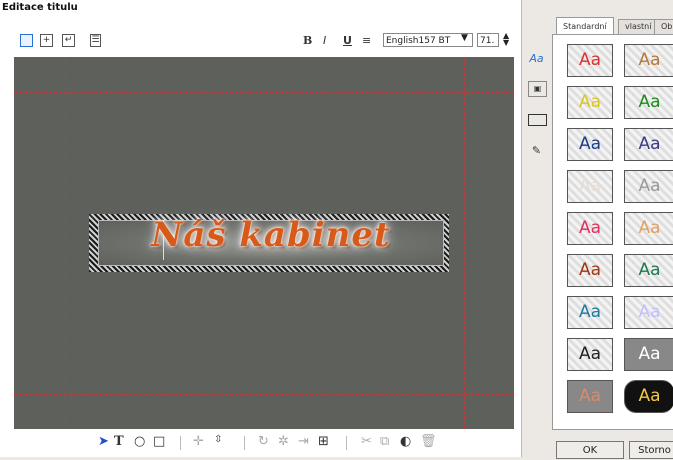 Image resolution: width=673 pixels, height=460 pixels. What do you see at coordinates (428, 40) in the screenshot?
I see `font-select: English157 BT` at bounding box center [428, 40].